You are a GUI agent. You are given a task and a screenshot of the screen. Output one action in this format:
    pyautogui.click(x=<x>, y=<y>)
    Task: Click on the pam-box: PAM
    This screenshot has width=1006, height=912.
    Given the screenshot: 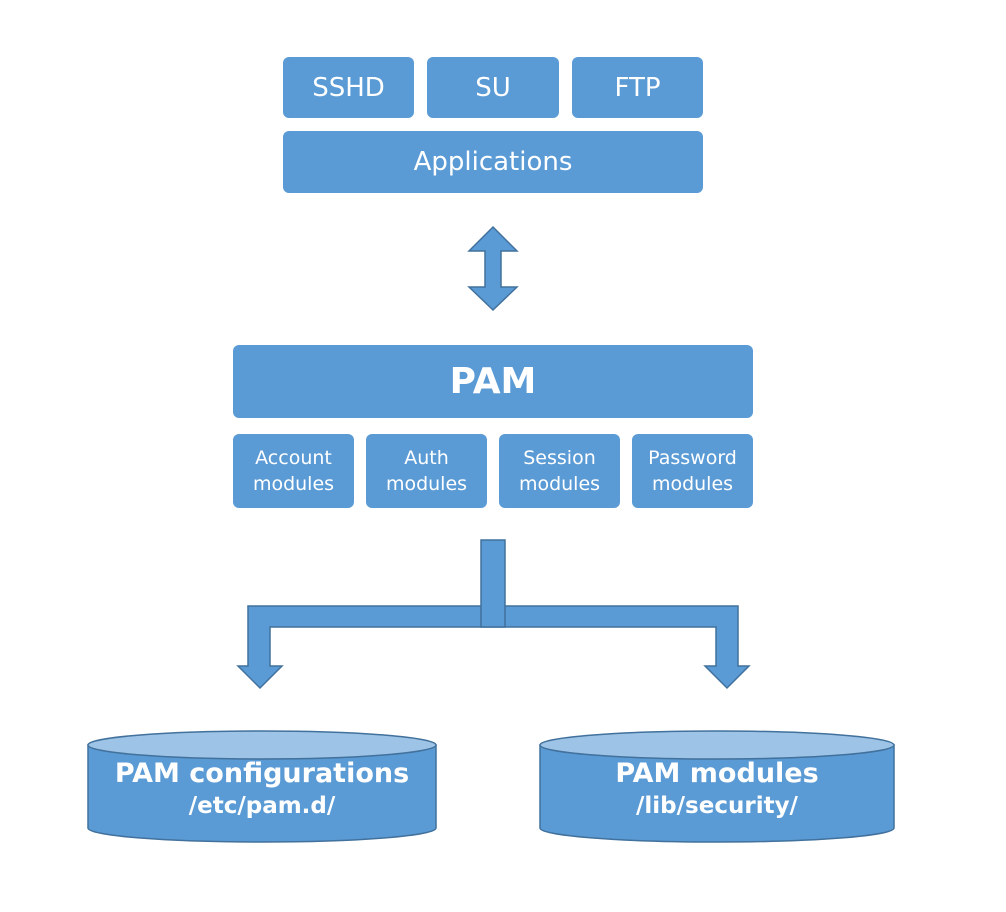 What is the action you would take?
    pyautogui.click(x=493, y=381)
    